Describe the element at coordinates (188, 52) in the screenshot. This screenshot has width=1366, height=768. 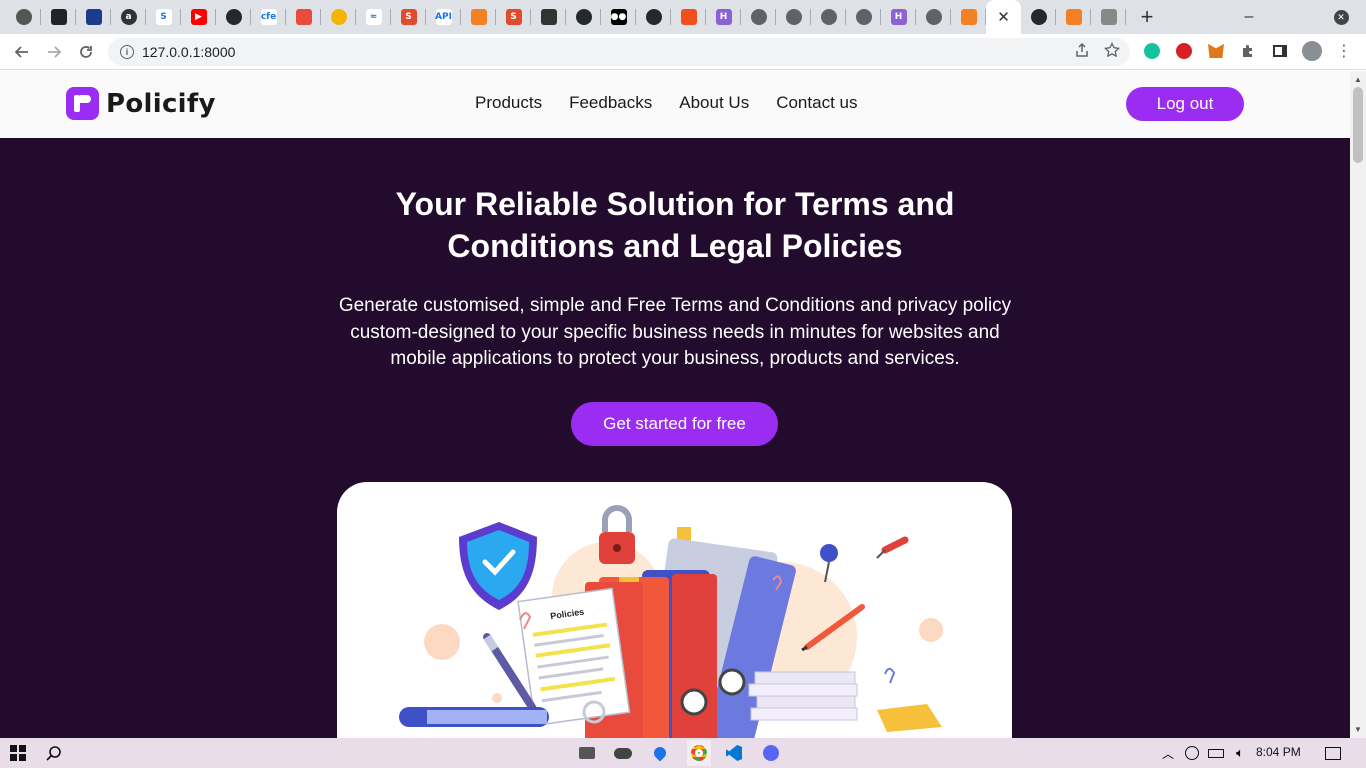
I see `url-text: 127.0.0.1:8000` at that location.